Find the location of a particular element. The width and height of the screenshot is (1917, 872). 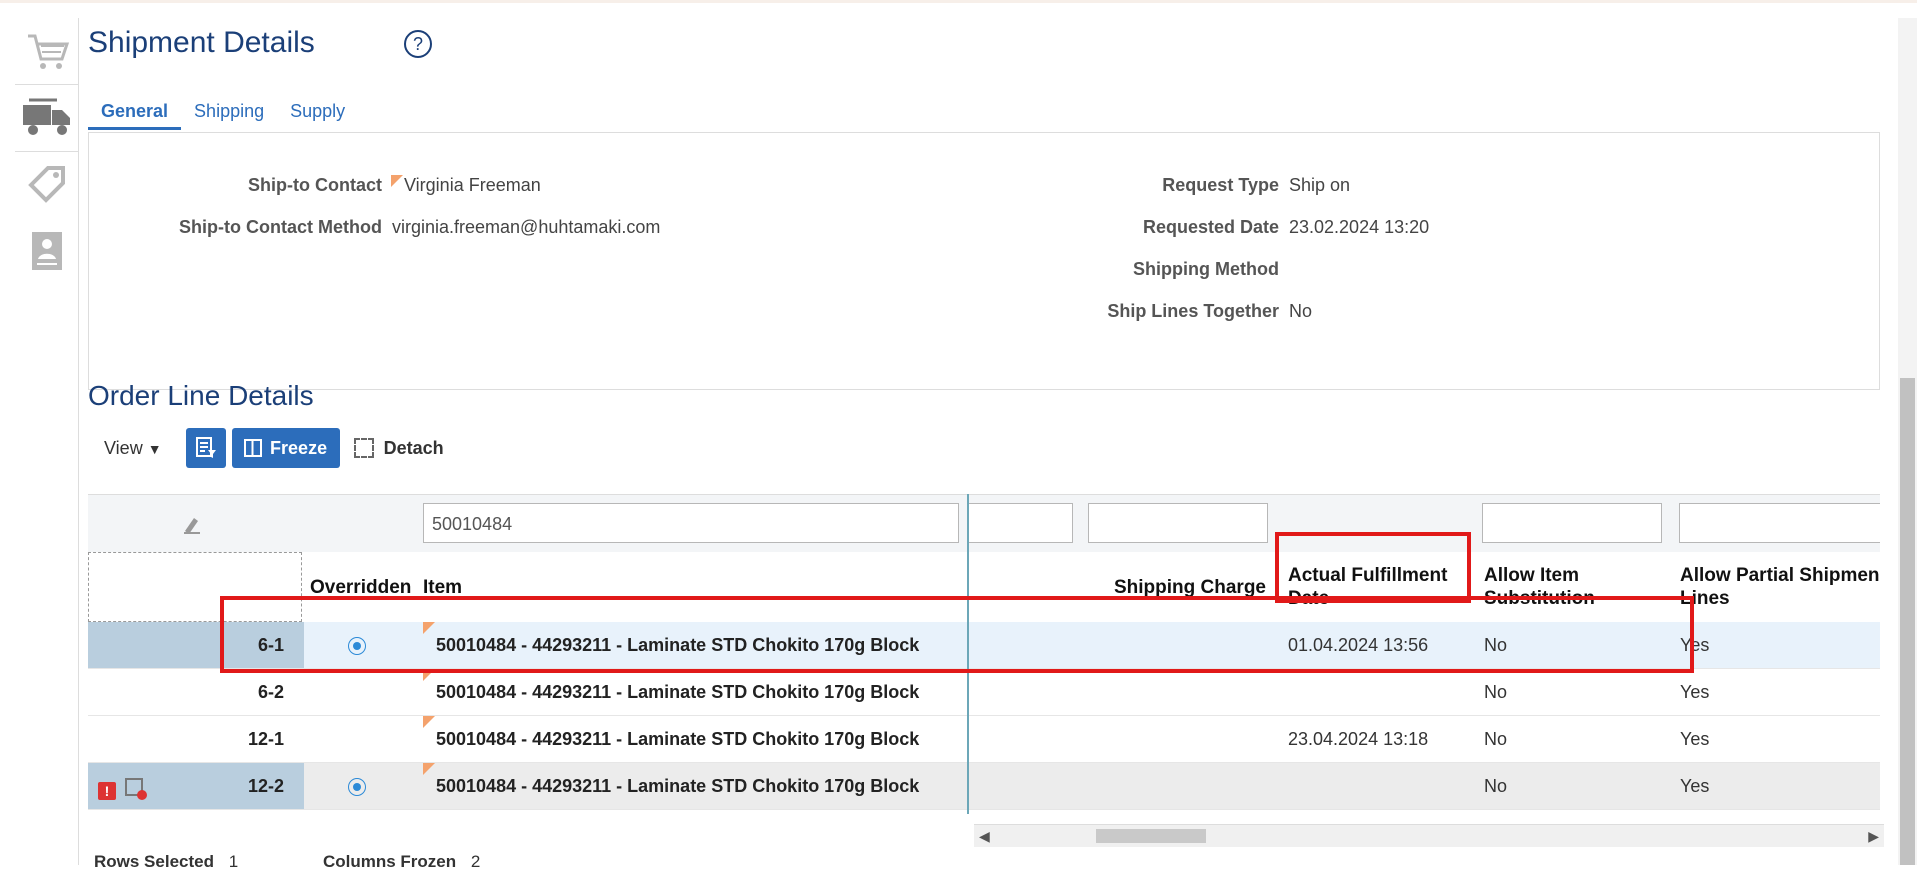

line-number: 6-2 is located at coordinates (270, 692).